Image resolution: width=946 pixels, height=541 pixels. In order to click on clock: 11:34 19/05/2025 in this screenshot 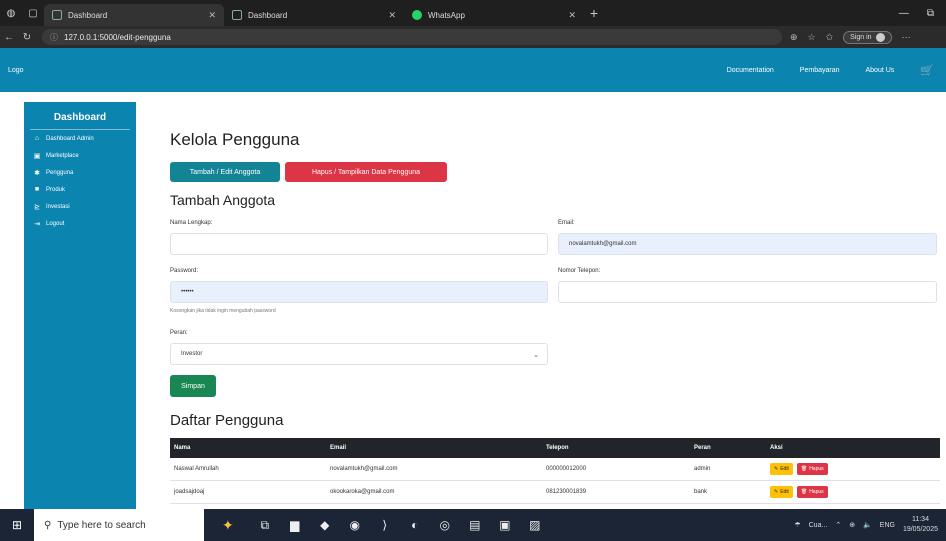, I will do `click(920, 525)`.